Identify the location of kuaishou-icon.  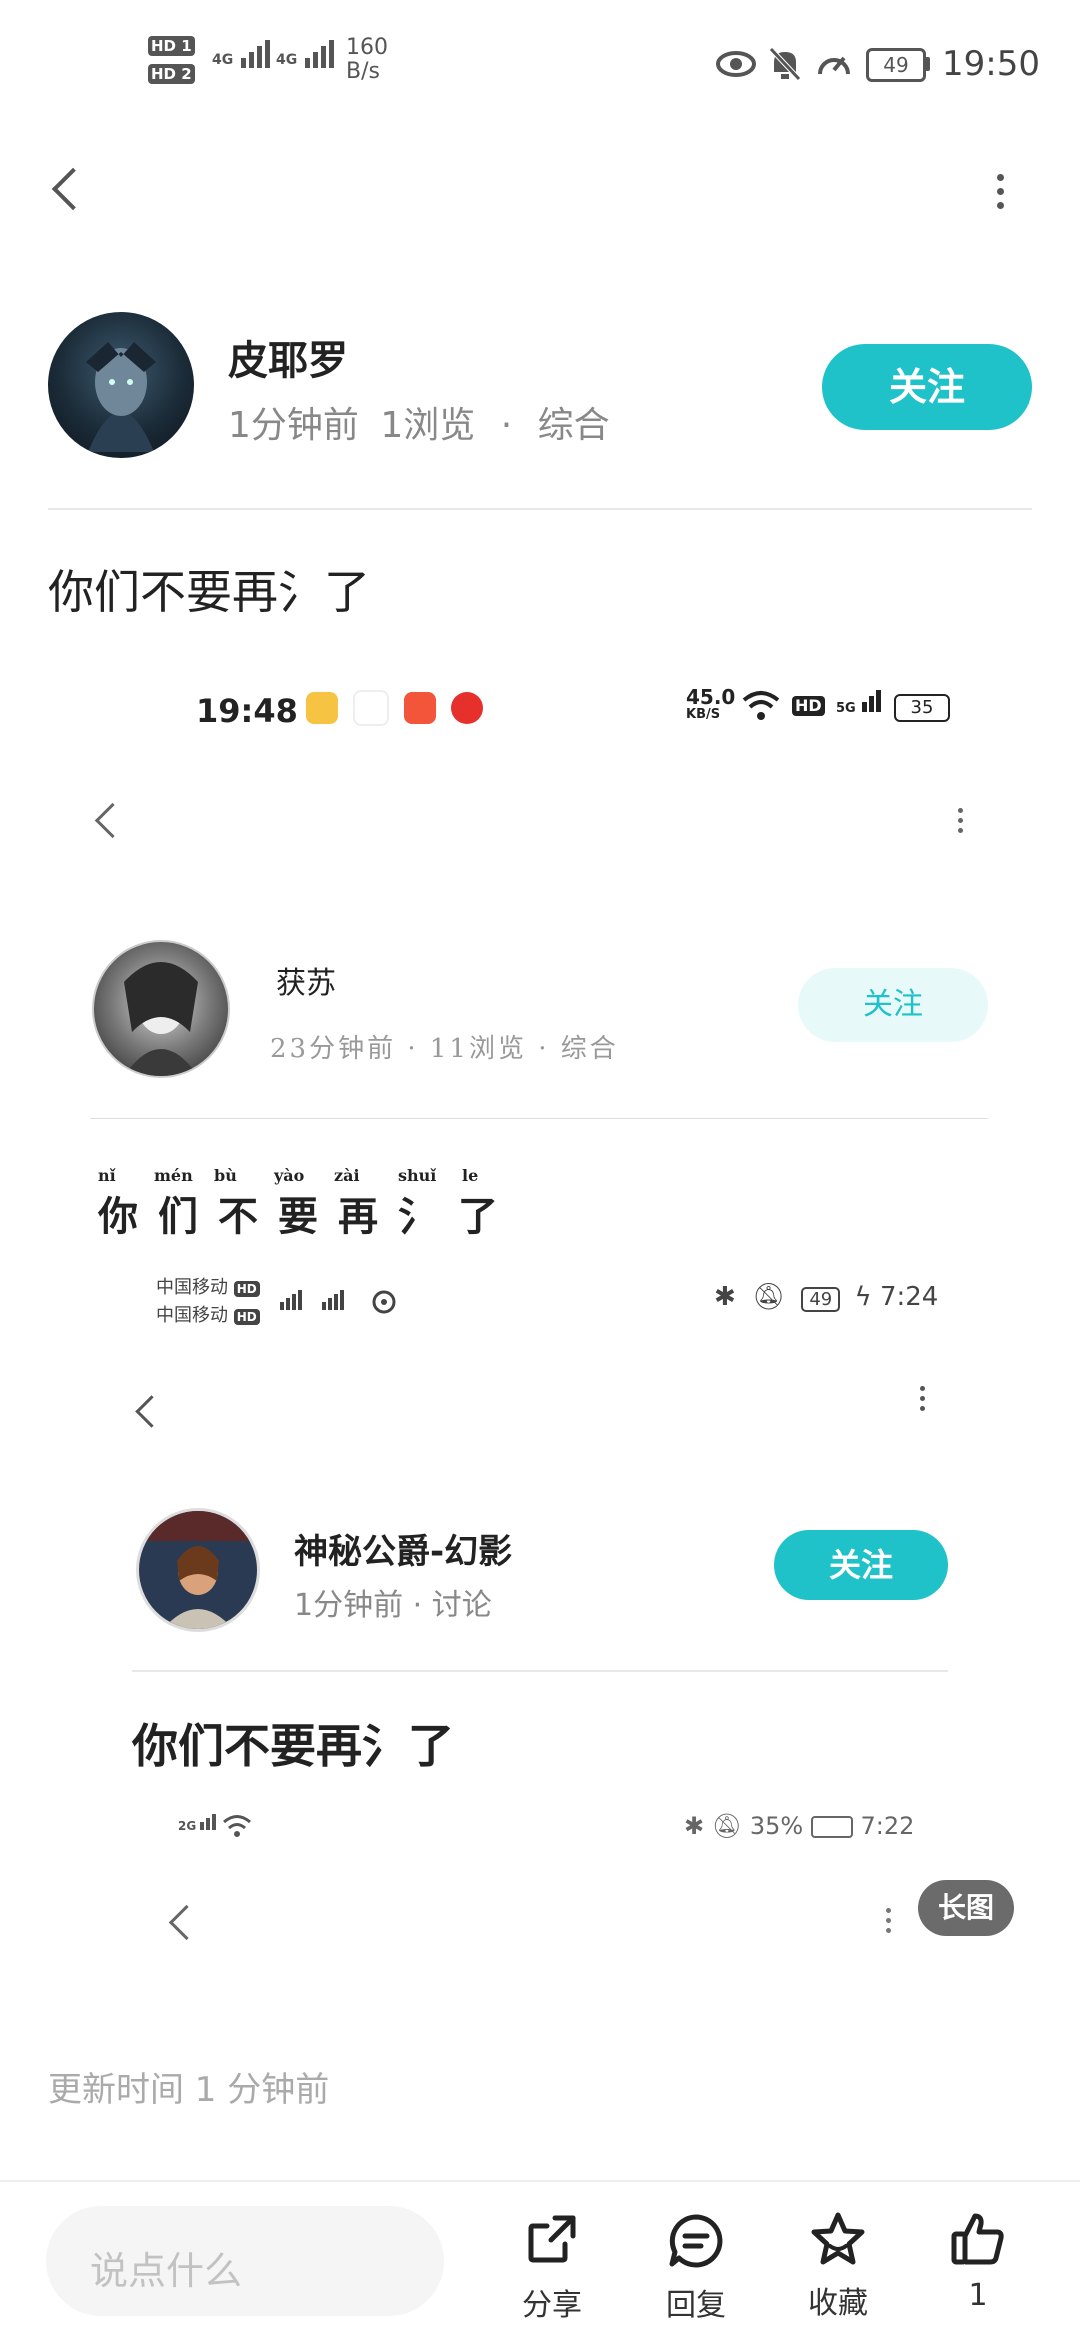
(420, 708).